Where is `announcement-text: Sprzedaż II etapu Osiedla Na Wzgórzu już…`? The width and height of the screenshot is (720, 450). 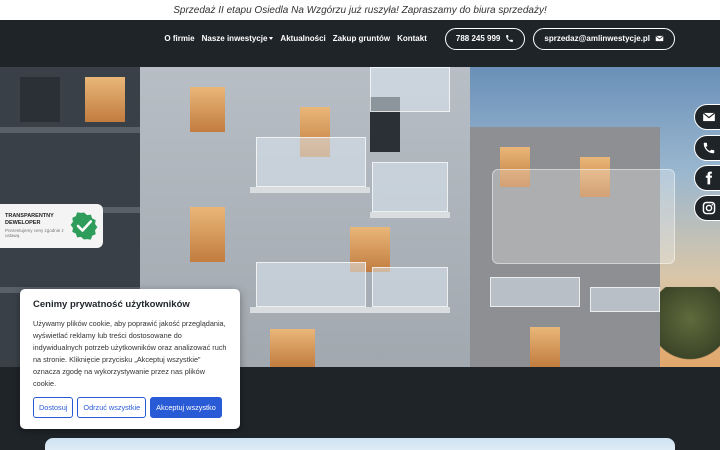
announcement-text: Sprzedaż II etapu Osiedla Na Wzgórzu już… is located at coordinates (360, 10).